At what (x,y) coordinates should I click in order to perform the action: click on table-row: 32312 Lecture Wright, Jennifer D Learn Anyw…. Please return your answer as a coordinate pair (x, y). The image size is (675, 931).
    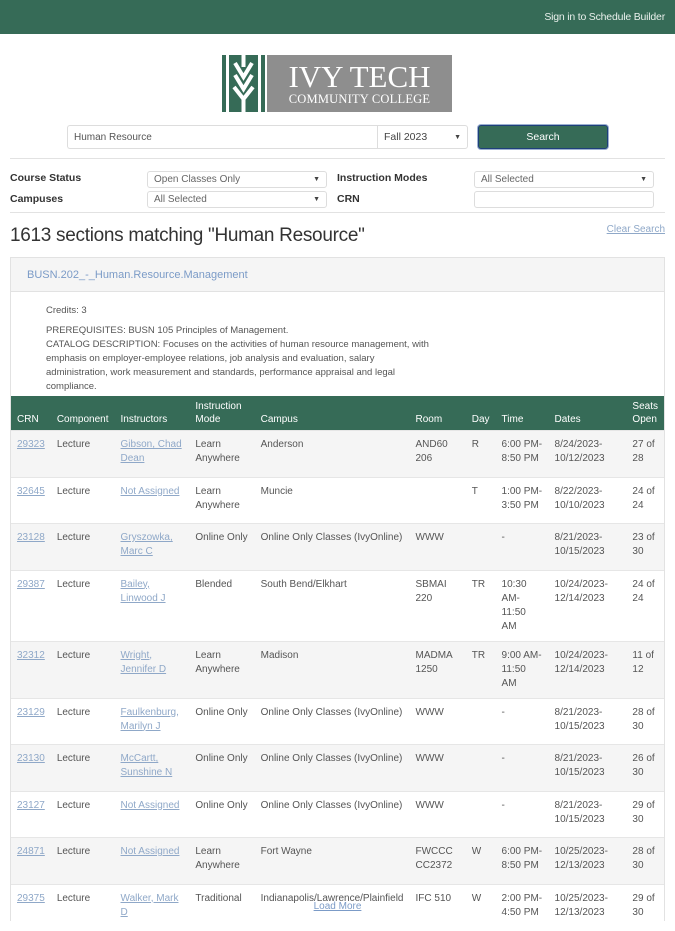
    Looking at the image, I should click on (337, 669).